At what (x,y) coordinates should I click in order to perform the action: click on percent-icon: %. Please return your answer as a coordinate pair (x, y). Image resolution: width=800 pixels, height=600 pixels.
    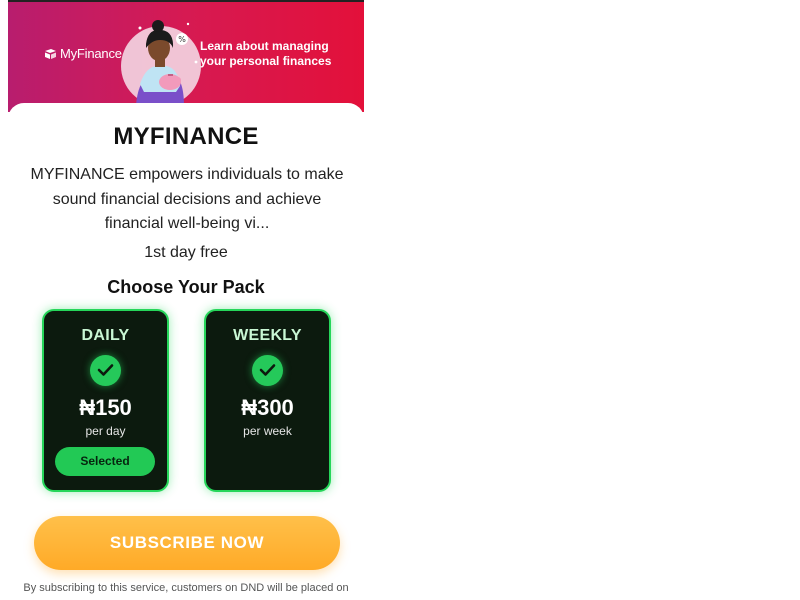
    Looking at the image, I should click on (182, 39).